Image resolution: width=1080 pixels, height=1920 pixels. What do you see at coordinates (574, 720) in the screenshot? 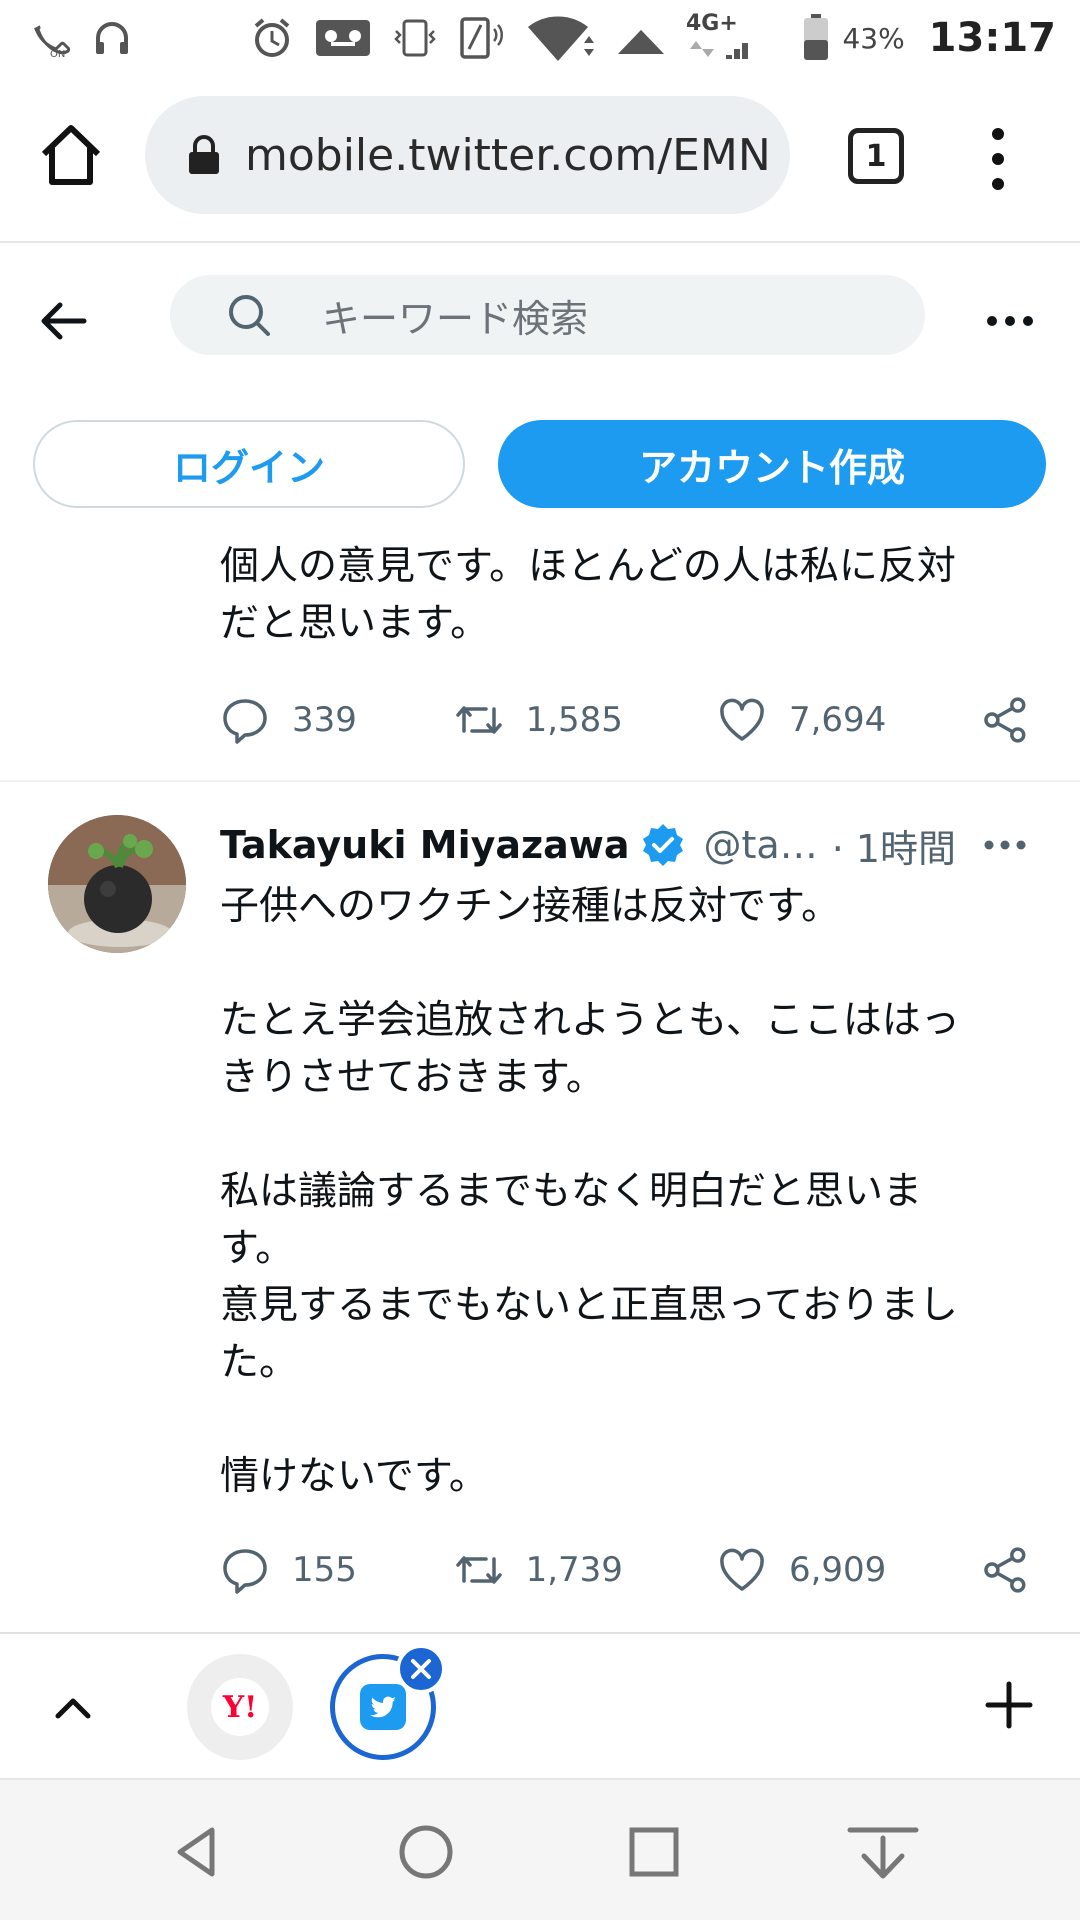
I see `retweet-count: 1,585` at bounding box center [574, 720].